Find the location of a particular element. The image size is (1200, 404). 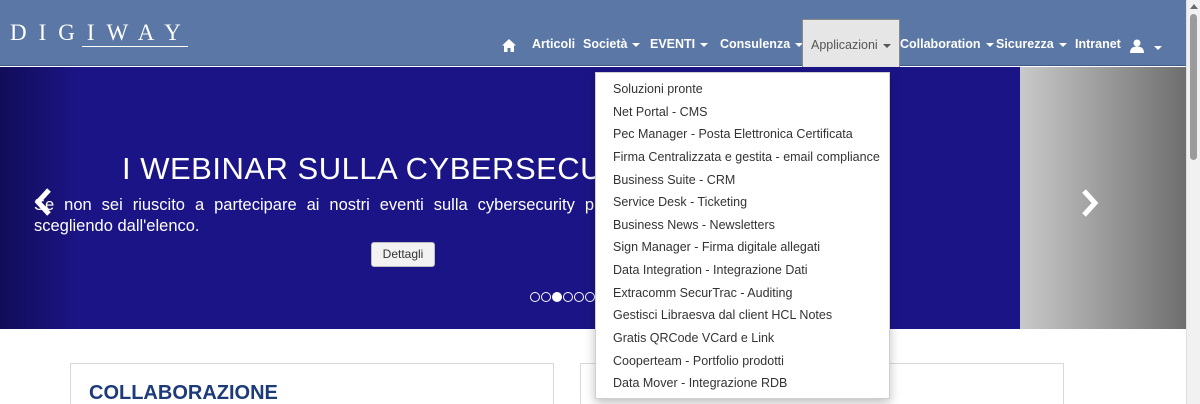

card-title: COLLABORAZIONE is located at coordinates (183, 393).